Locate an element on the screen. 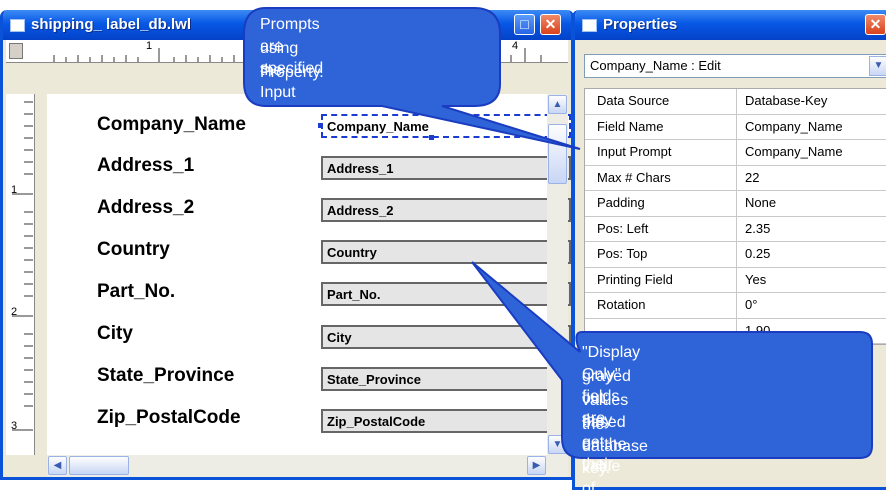 The image size is (886, 500). field-label: Country is located at coordinates (133, 250).